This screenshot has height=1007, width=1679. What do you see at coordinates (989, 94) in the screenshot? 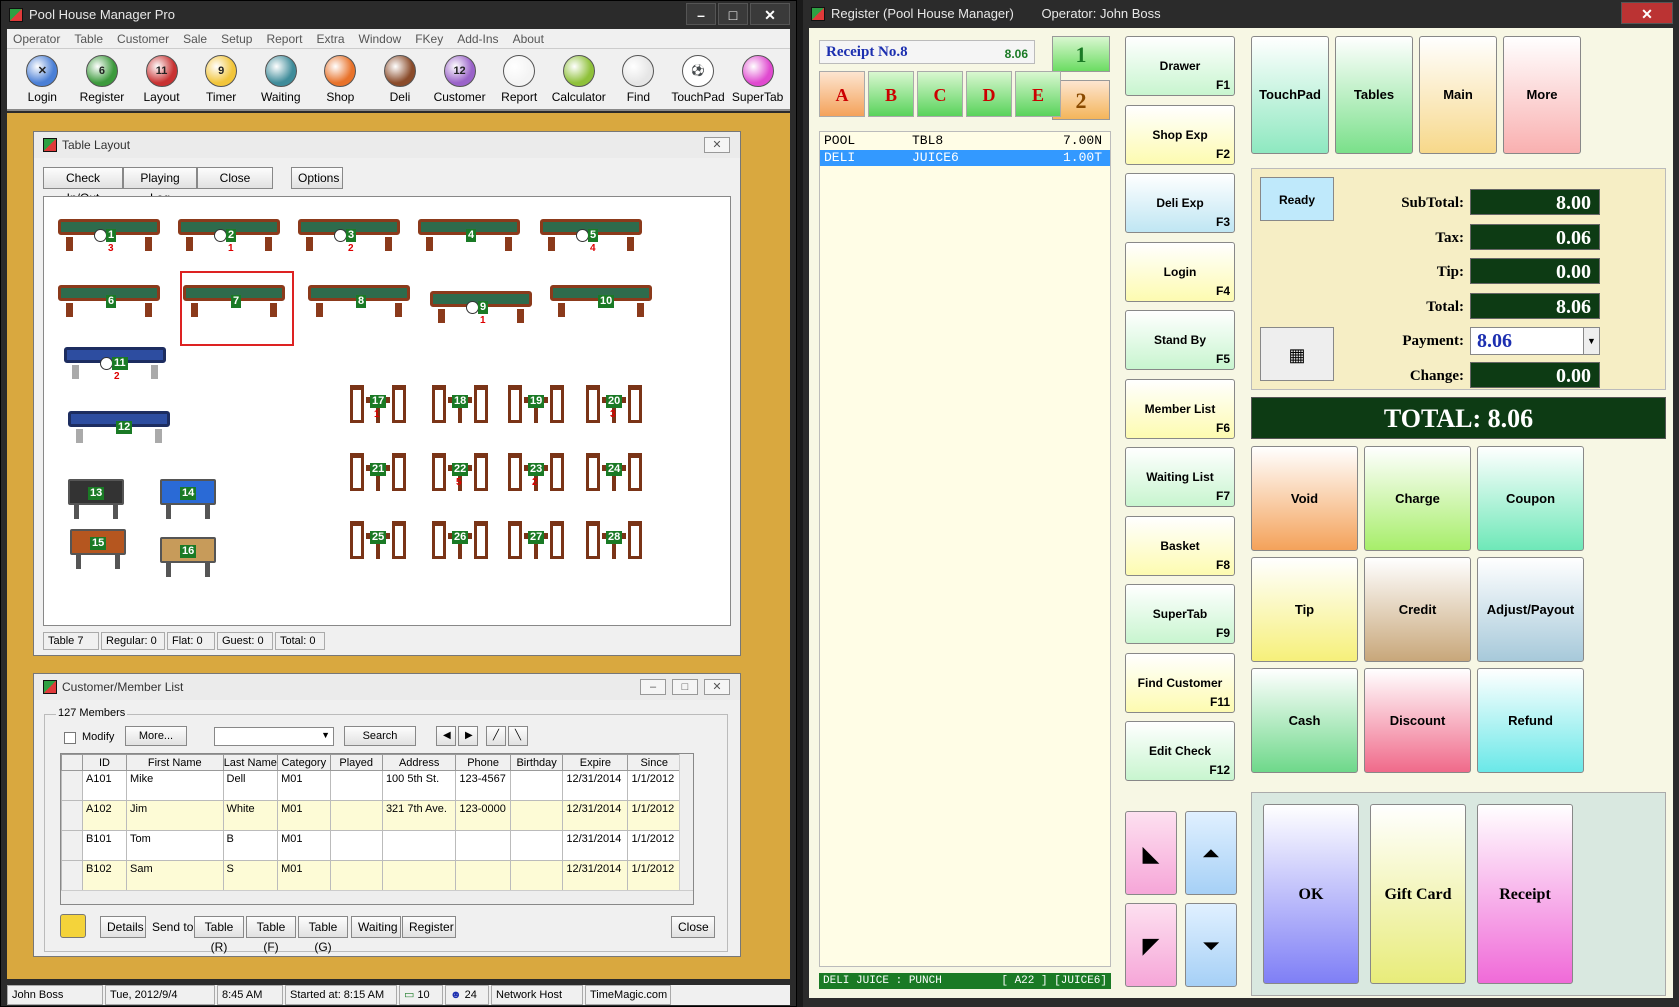
I see `tab-d-button: D` at bounding box center [989, 94].